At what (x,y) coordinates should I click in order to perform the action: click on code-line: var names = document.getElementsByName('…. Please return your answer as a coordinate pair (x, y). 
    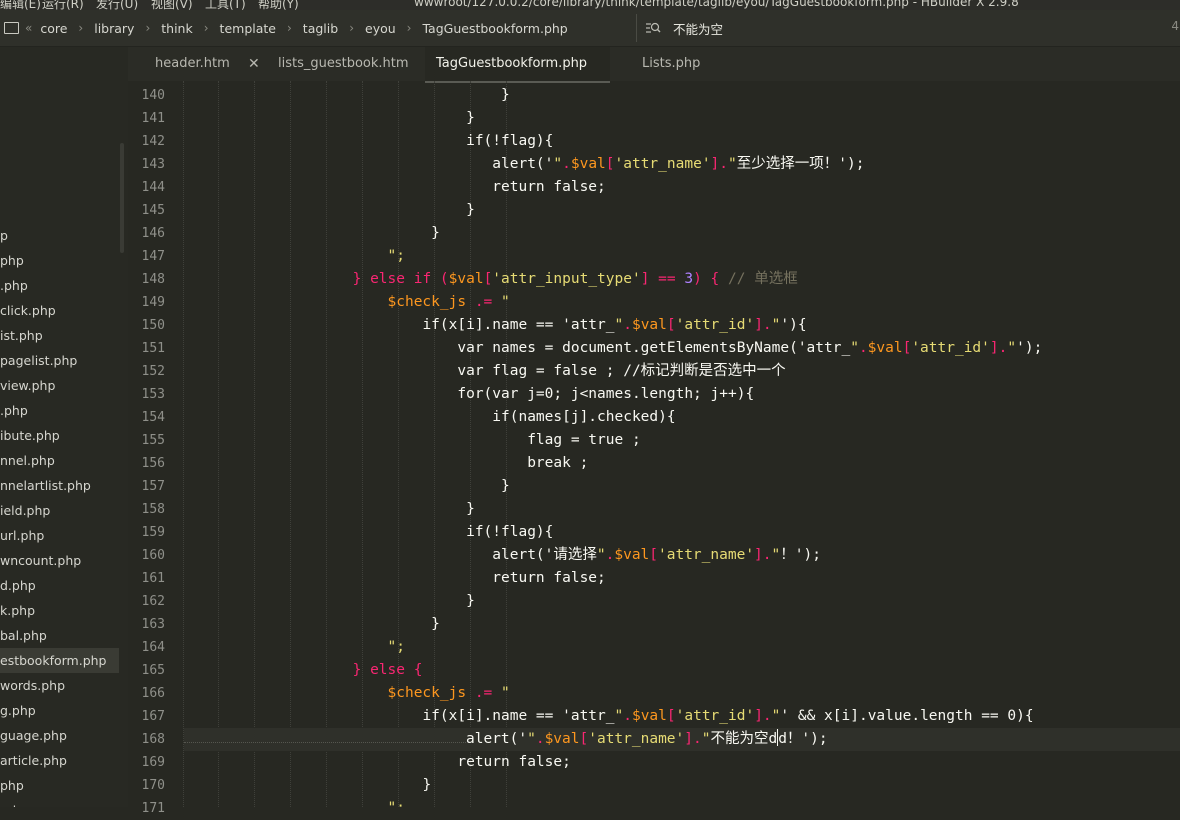
    Looking at the image, I should click on (610, 348).